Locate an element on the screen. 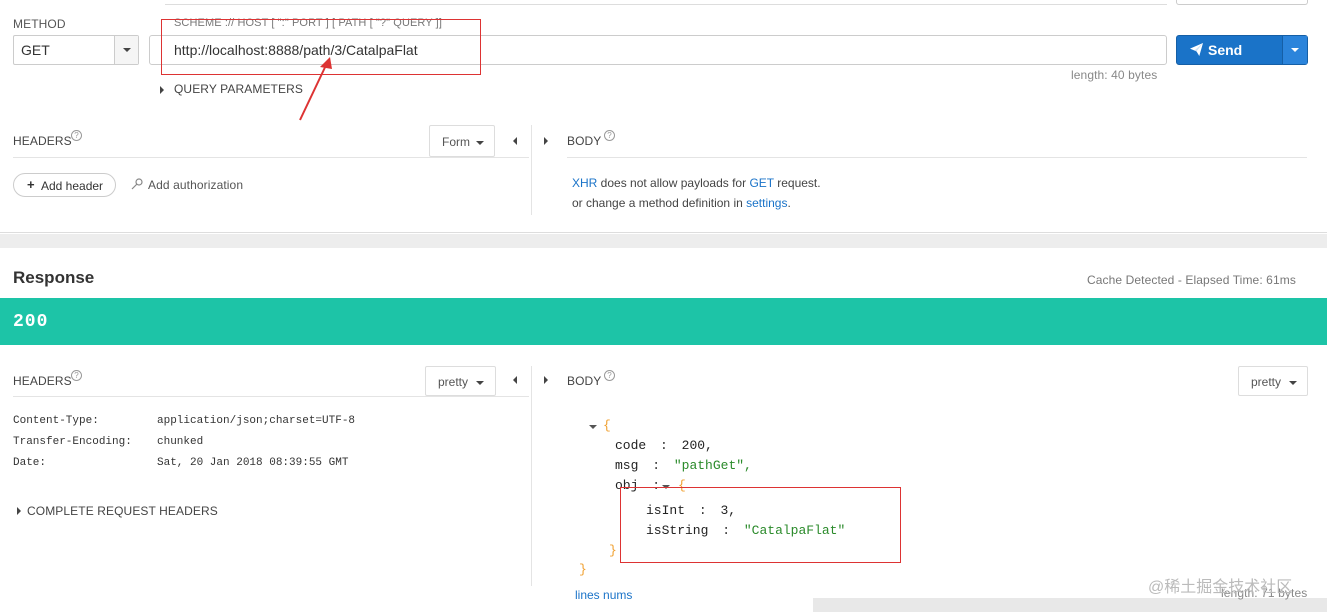  lines-nums-link: lines nums is located at coordinates (603, 595).